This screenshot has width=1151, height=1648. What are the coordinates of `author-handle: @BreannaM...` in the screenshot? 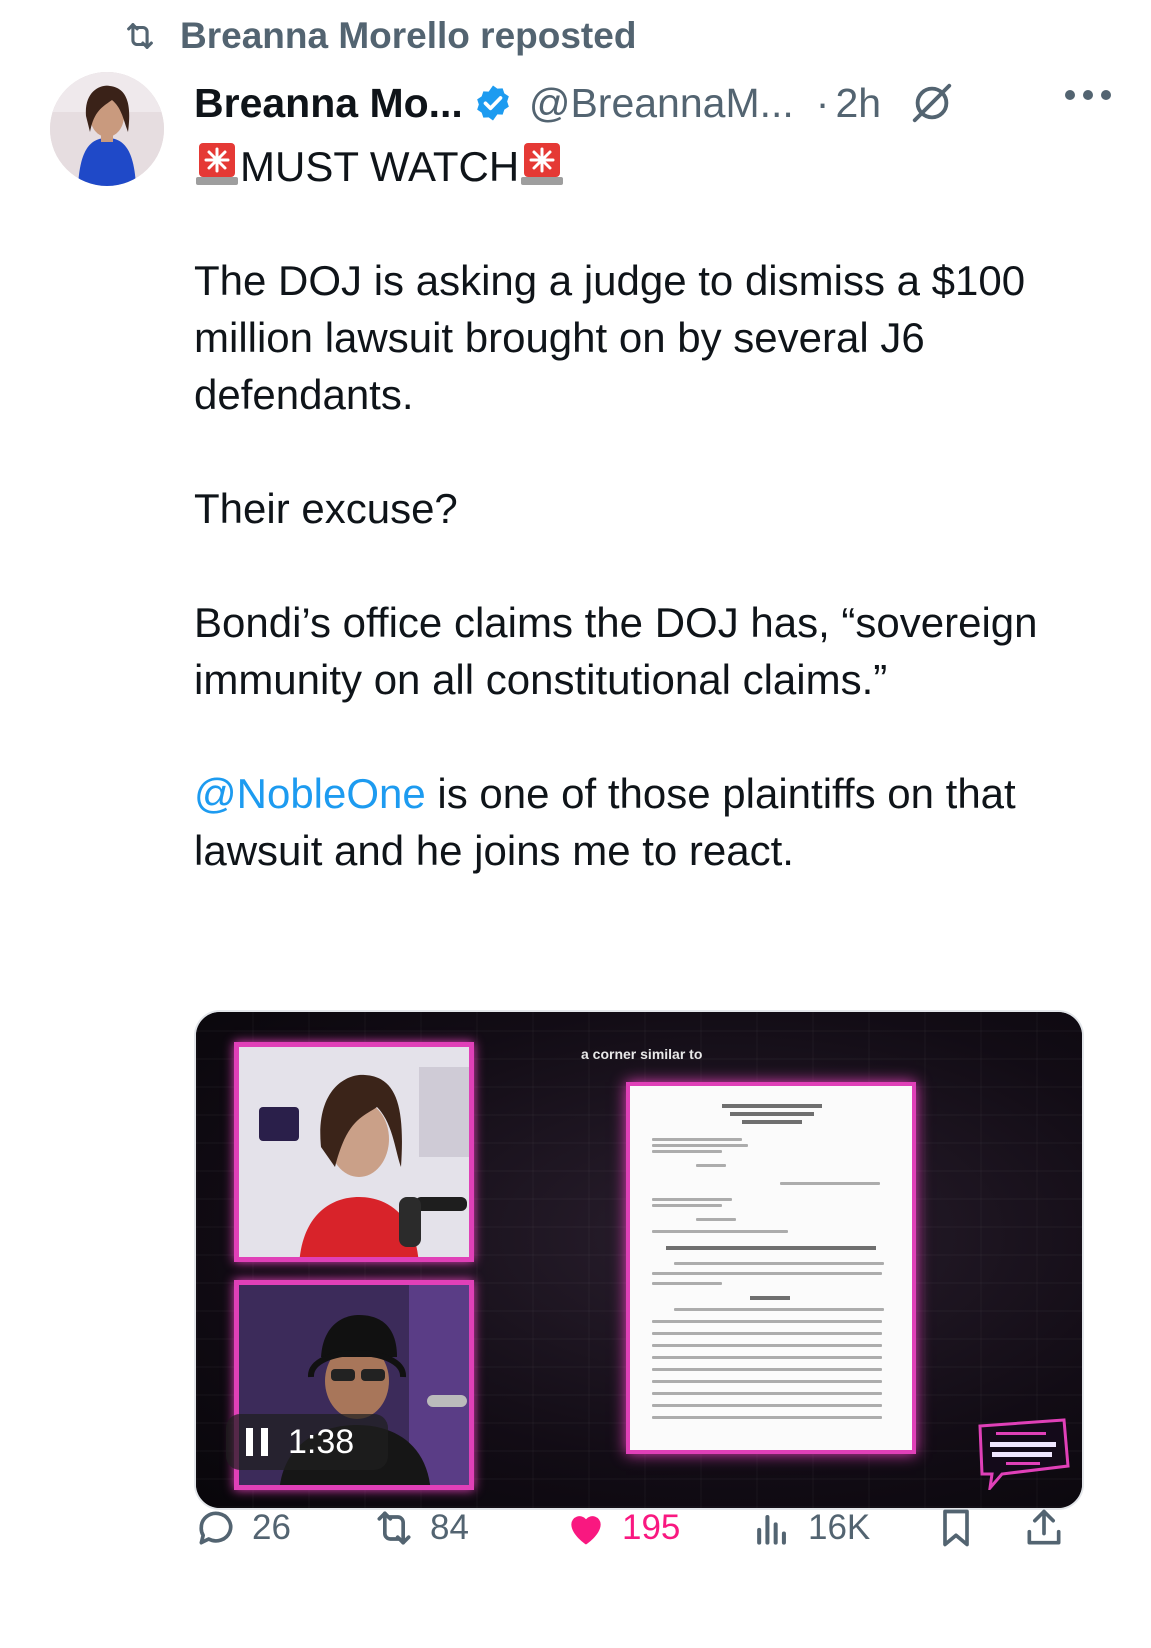 It's located at (661, 103).